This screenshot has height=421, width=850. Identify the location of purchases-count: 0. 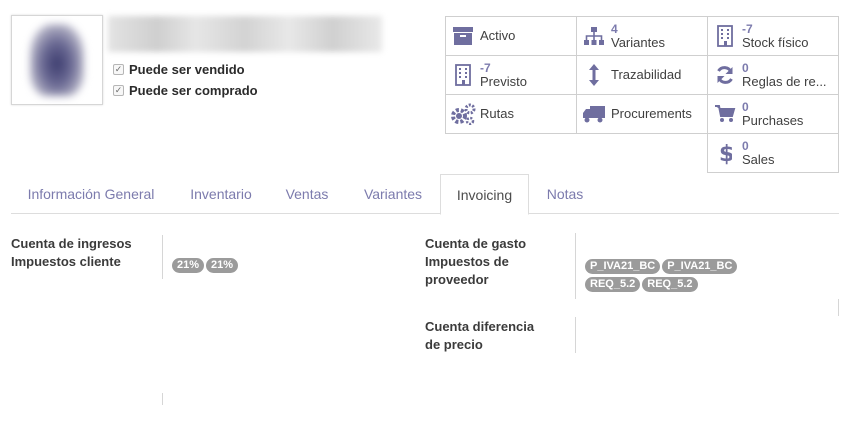
(745, 107).